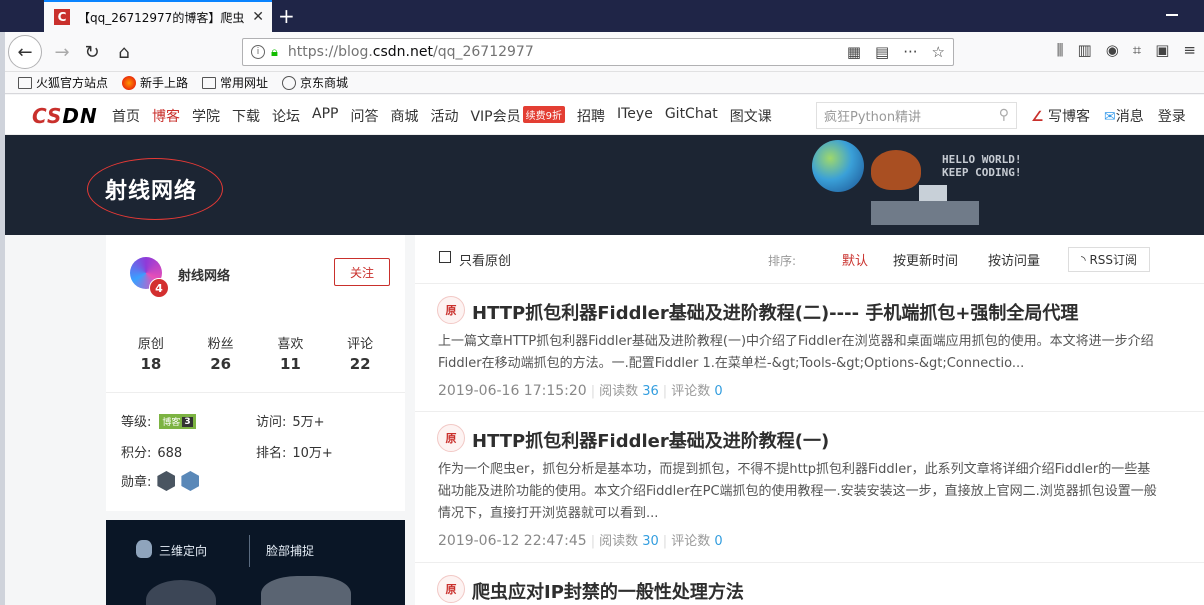  Describe the element at coordinates (255, 562) in the screenshot. I see `sidebar-ad: 三维定向 脸部捕捉` at that location.